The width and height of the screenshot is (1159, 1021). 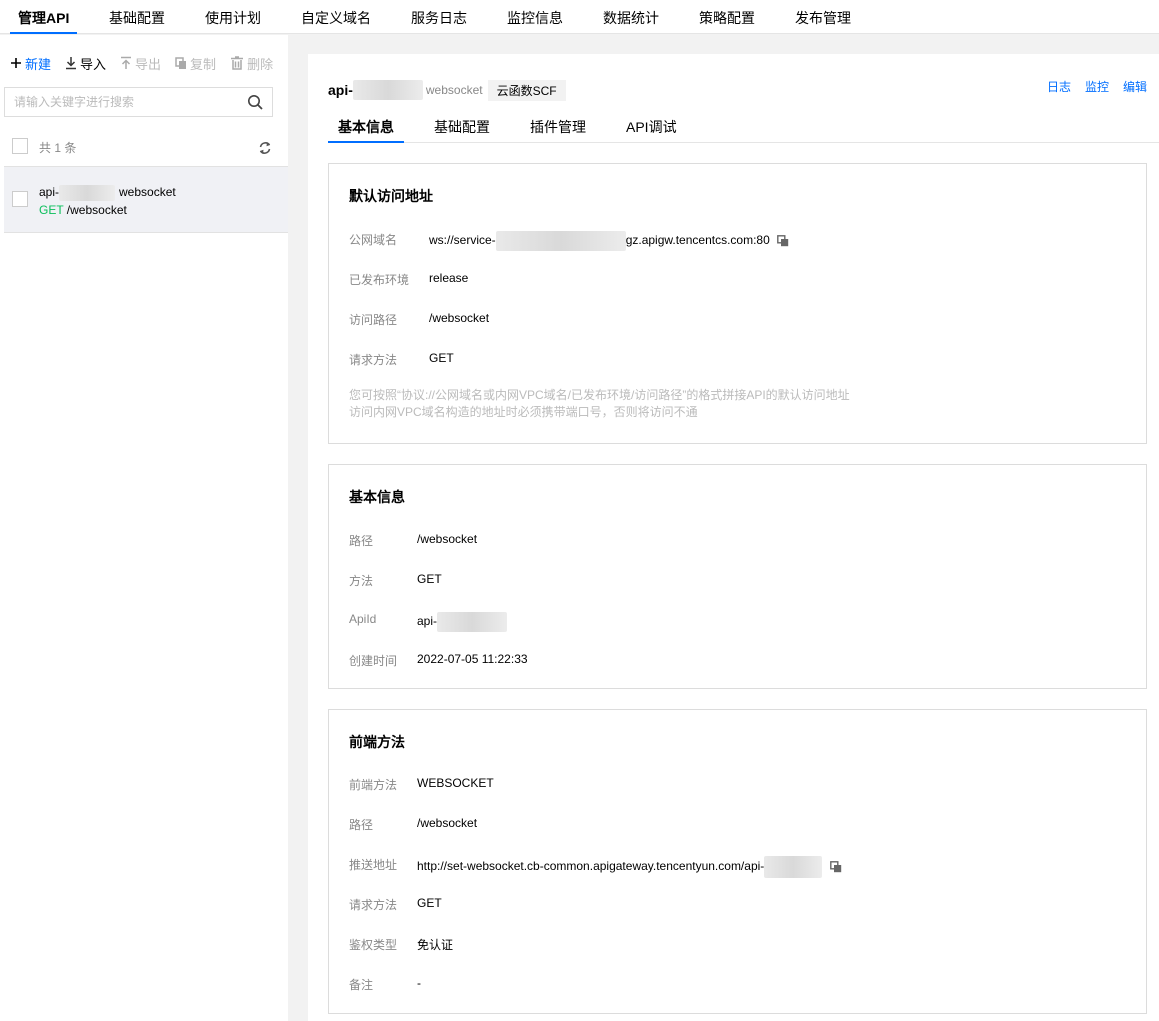 I want to click on list-item-path: /websocket, so click(x=96, y=210).